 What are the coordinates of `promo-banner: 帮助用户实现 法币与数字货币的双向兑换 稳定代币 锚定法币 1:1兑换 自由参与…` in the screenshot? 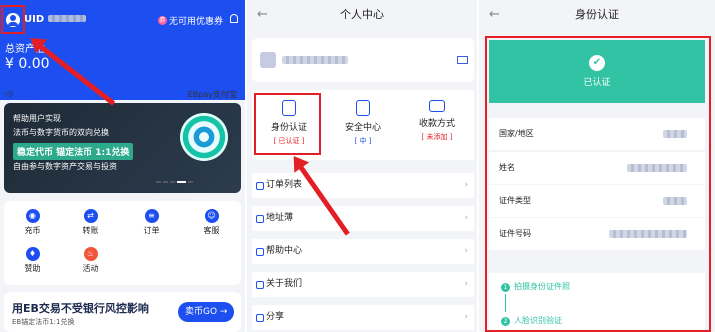 It's located at (122, 148).